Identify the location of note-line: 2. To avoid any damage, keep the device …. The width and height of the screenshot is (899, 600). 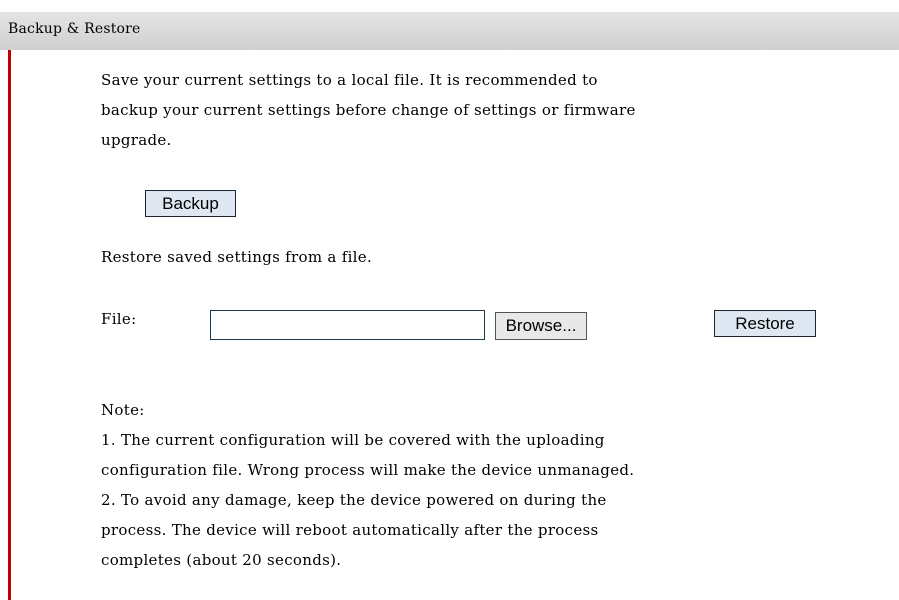
(354, 500).